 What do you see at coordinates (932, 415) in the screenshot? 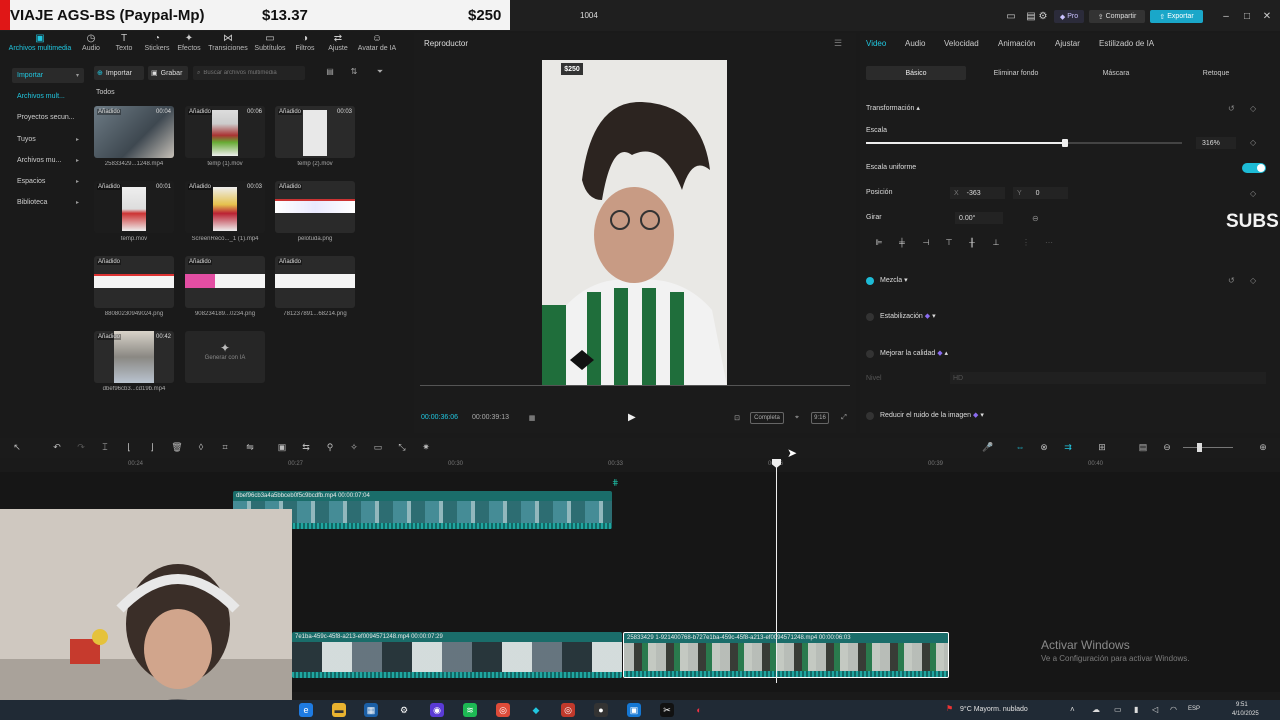
I see `noise-section: Reducir el ruido de la imagen ◆ ▾` at bounding box center [932, 415].